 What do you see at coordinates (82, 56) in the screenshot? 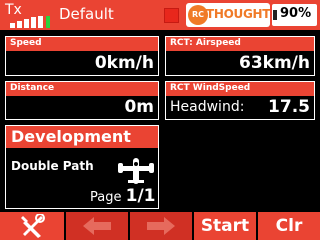
I see `speed-tile: Speed 0km/h` at bounding box center [82, 56].